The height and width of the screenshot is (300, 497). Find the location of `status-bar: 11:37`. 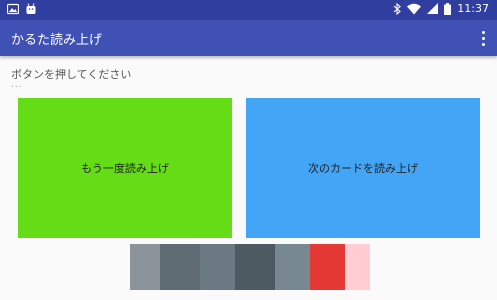

status-bar: 11:37 is located at coordinates (248, 10).